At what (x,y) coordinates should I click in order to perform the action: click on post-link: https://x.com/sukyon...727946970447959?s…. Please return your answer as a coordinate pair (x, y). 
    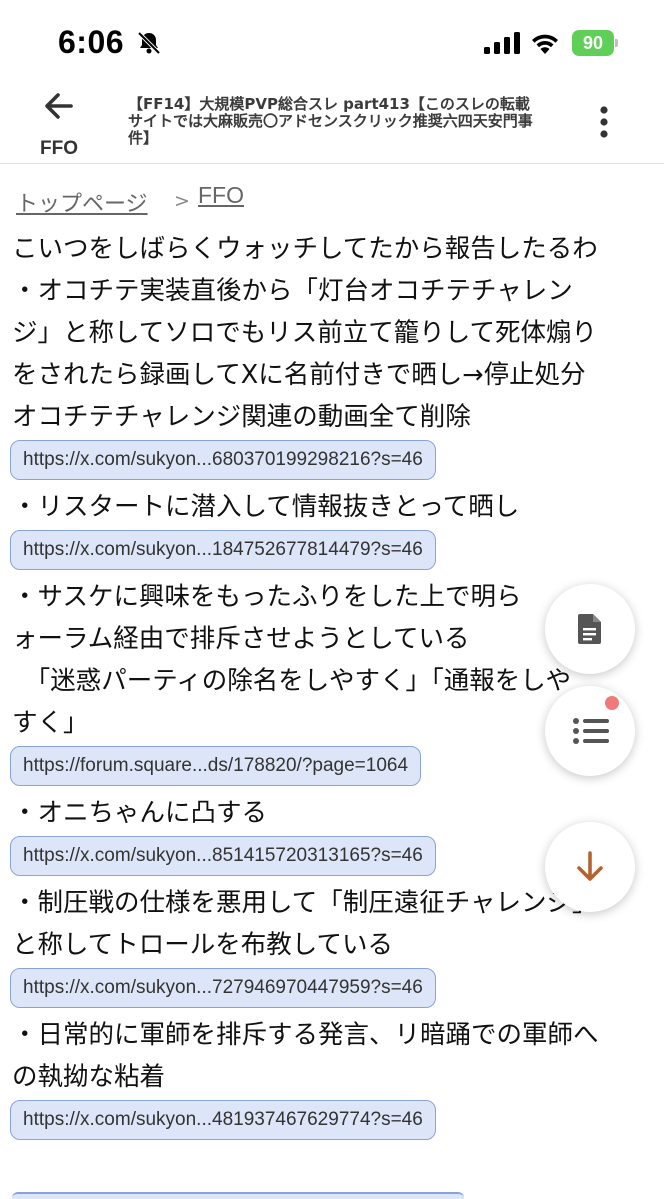
    Looking at the image, I should click on (223, 988).